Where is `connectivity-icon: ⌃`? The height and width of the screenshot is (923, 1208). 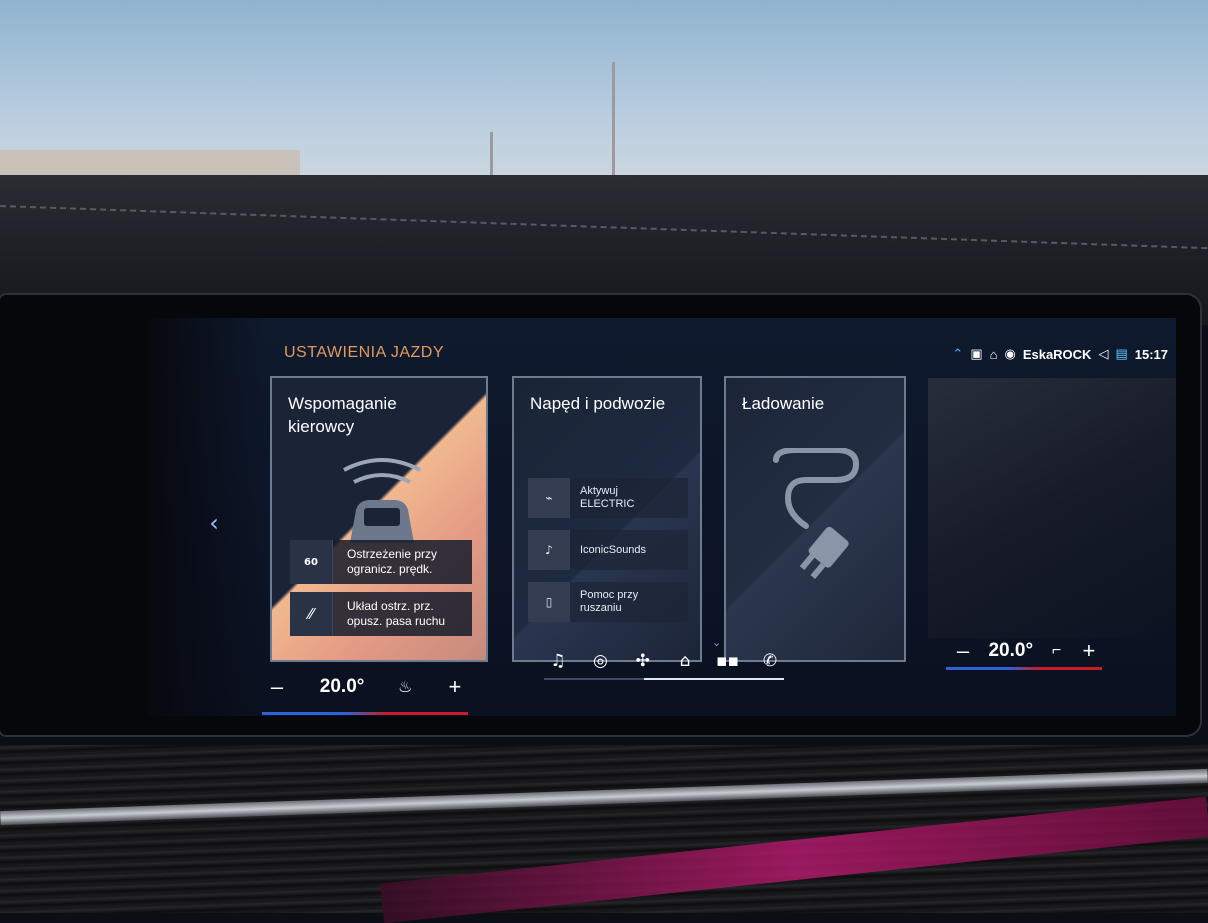
connectivity-icon: ⌃ is located at coordinates (958, 353).